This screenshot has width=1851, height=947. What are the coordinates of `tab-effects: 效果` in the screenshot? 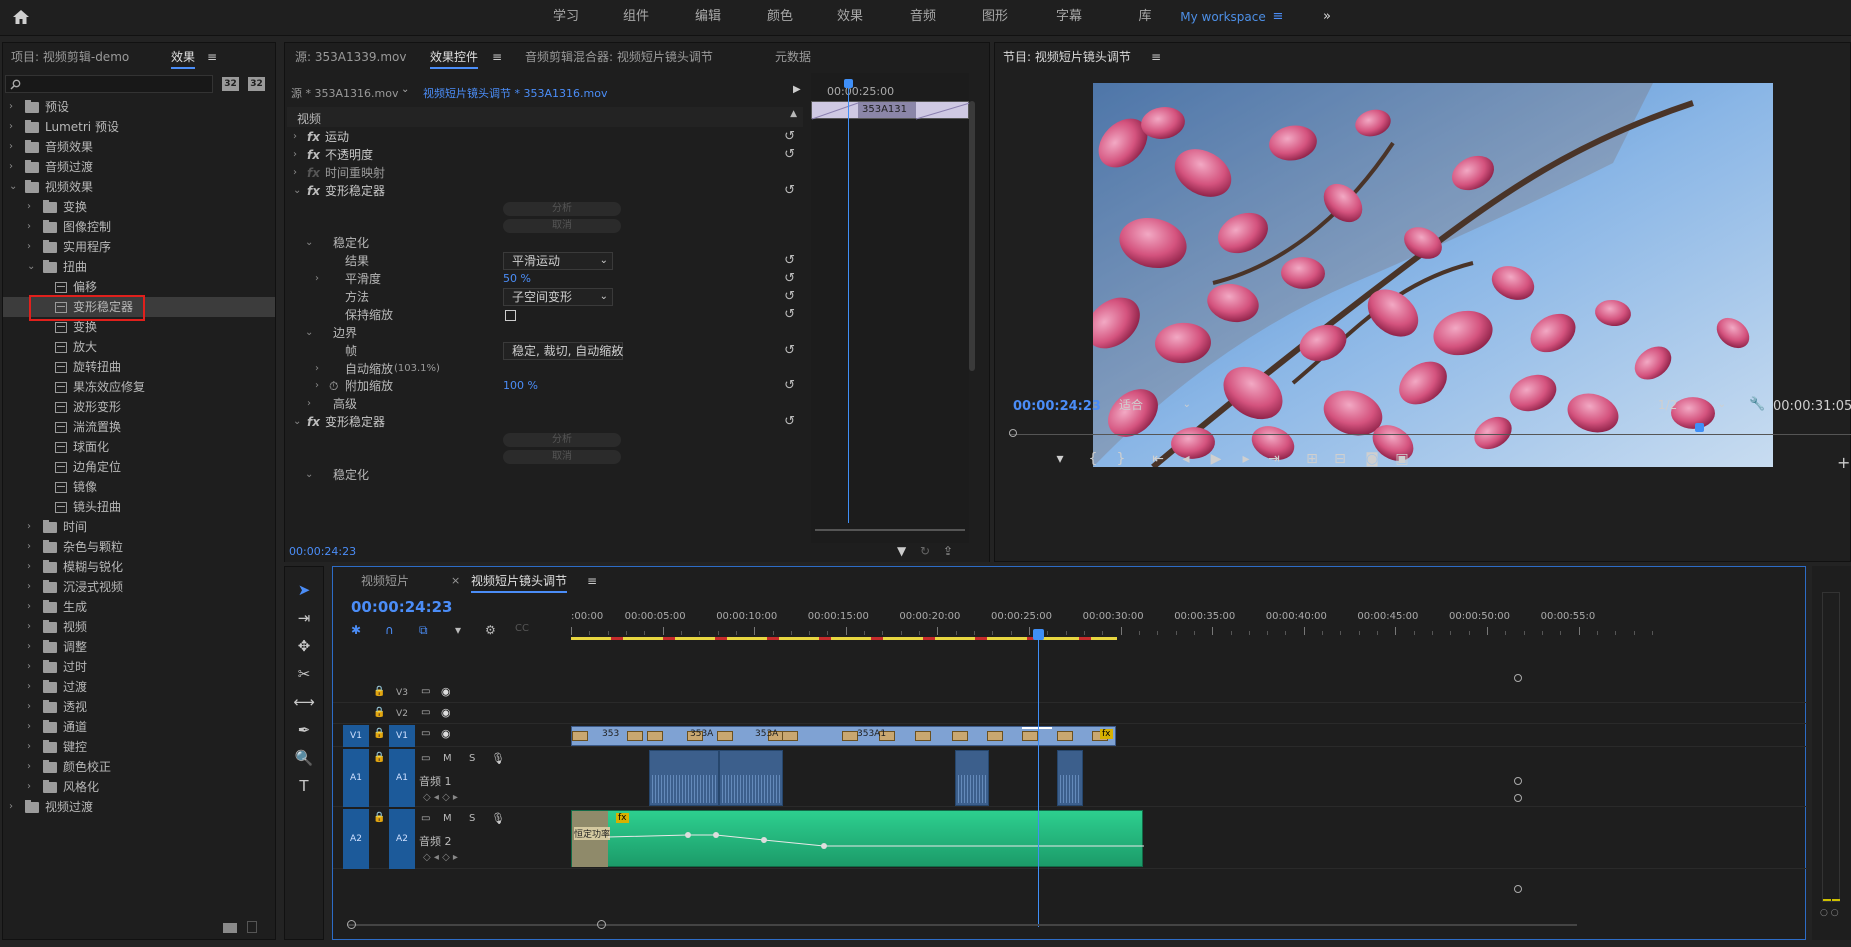 It's located at (183, 57).